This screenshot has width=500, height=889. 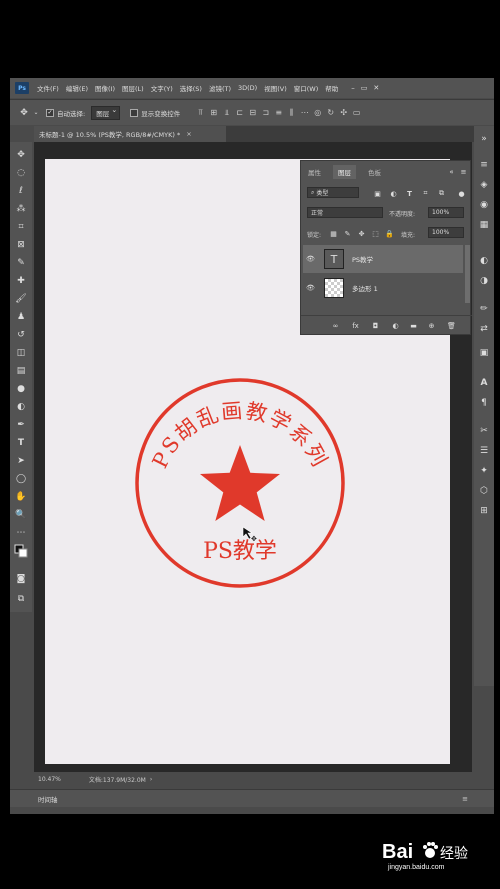 I want to click on gradient-tool-icon: ▤, so click(x=21, y=371).